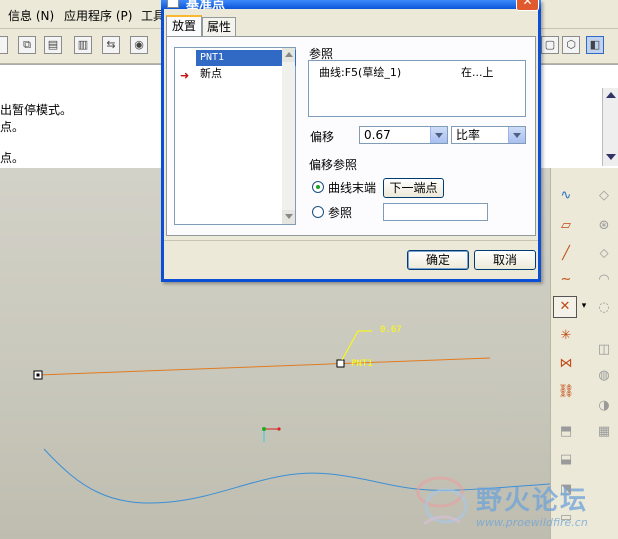 This screenshot has width=618, height=539. I want to click on message-scrollbar, so click(610, 127).